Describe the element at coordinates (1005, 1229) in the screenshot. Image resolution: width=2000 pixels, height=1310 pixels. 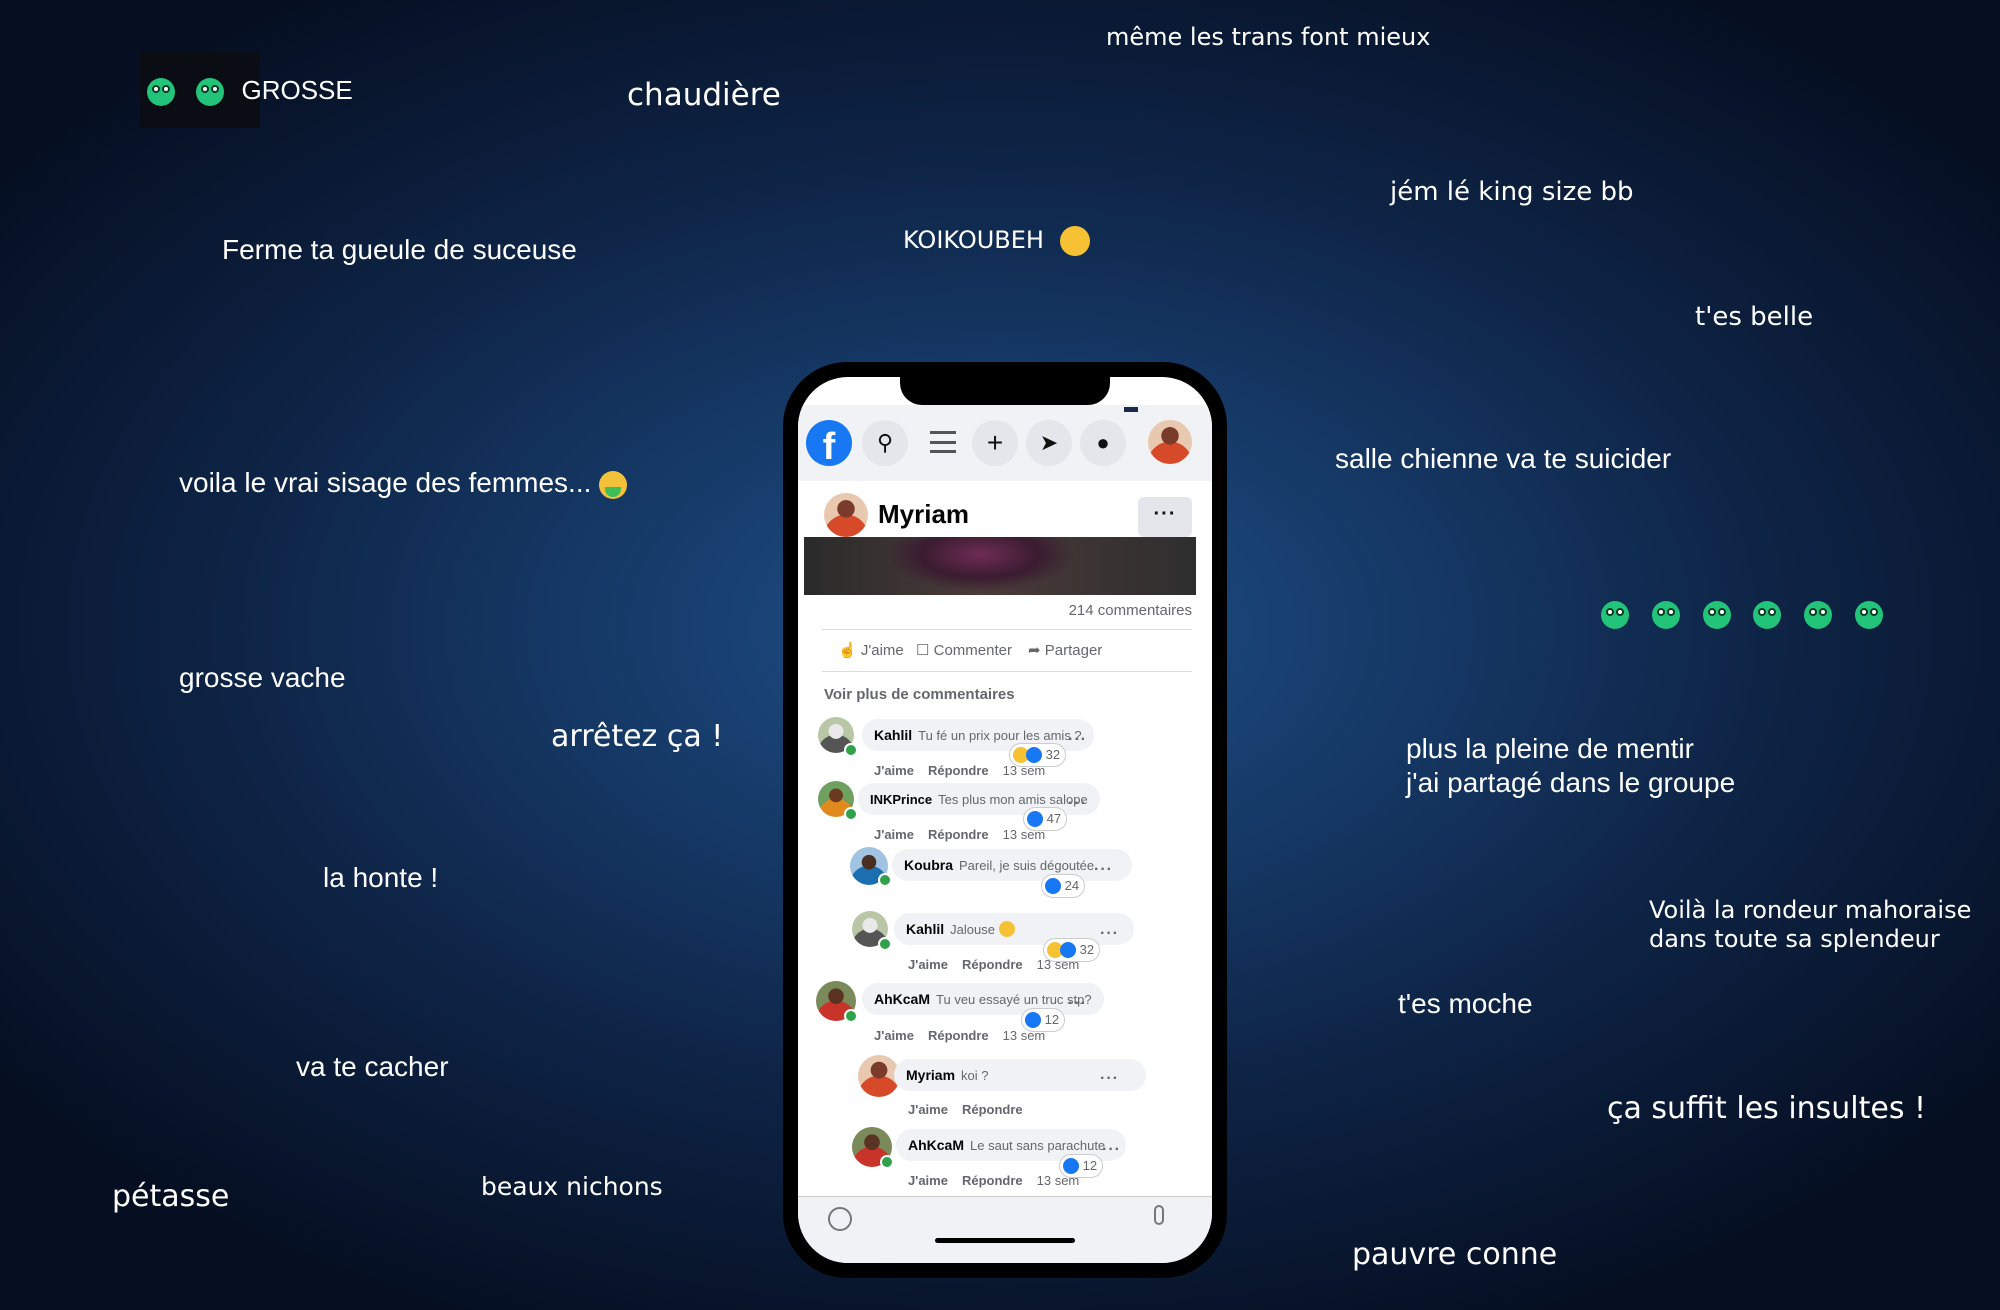
I see `comment-input-bar` at that location.